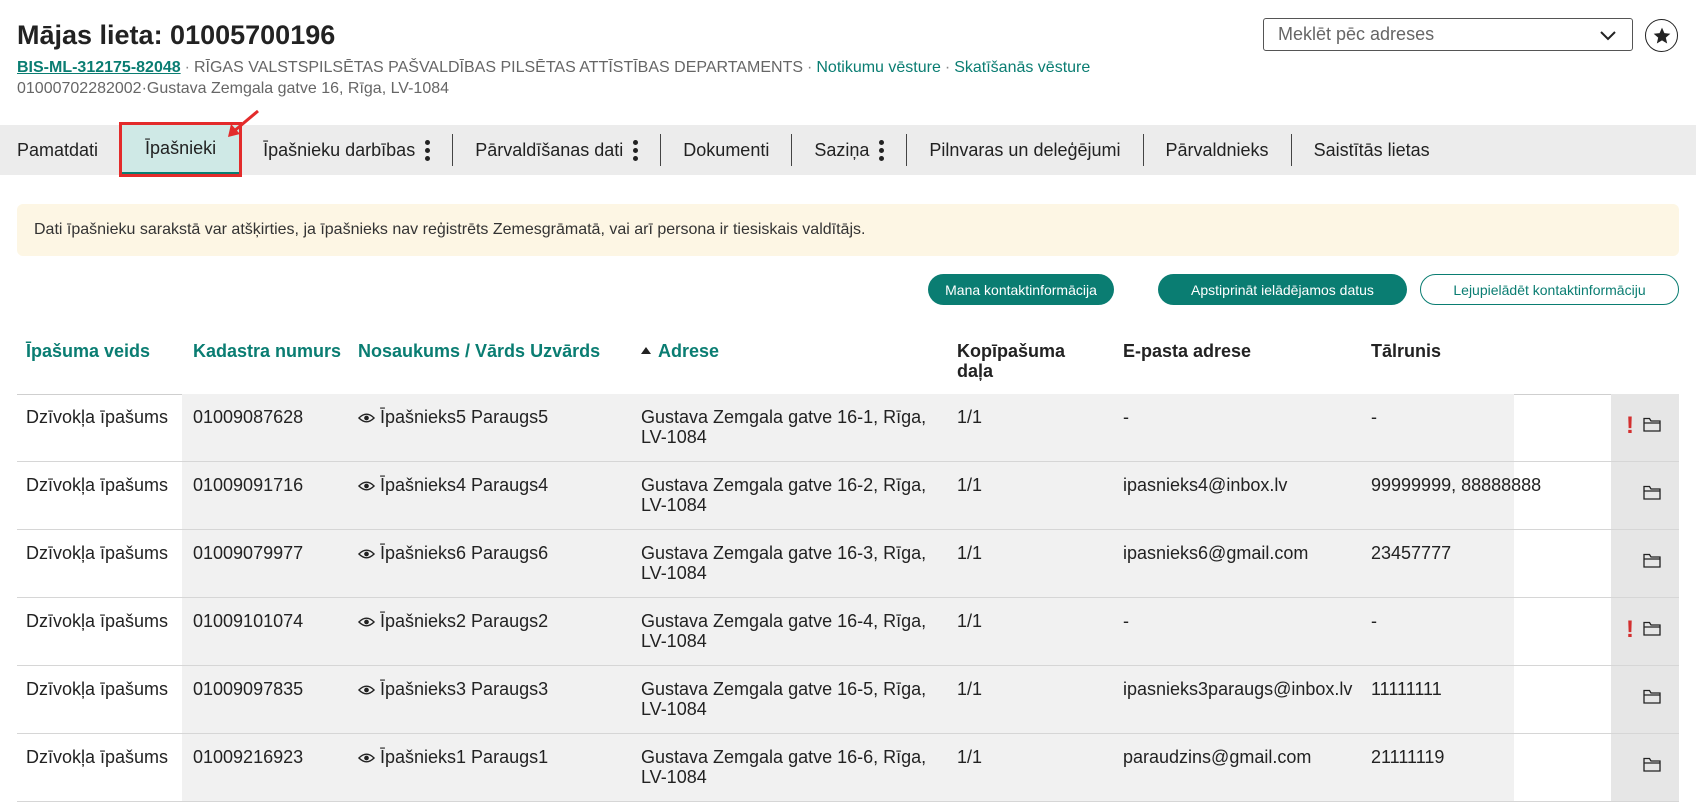 The height and width of the screenshot is (811, 1696). I want to click on search-placeholder: Meklēt pēc adreses, so click(1356, 34).